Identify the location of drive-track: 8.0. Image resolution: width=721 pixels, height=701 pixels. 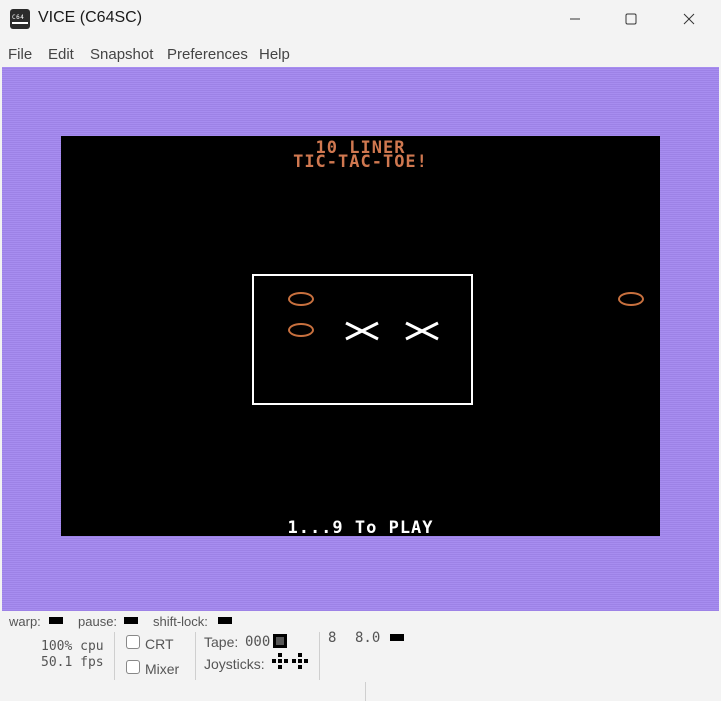
(368, 638).